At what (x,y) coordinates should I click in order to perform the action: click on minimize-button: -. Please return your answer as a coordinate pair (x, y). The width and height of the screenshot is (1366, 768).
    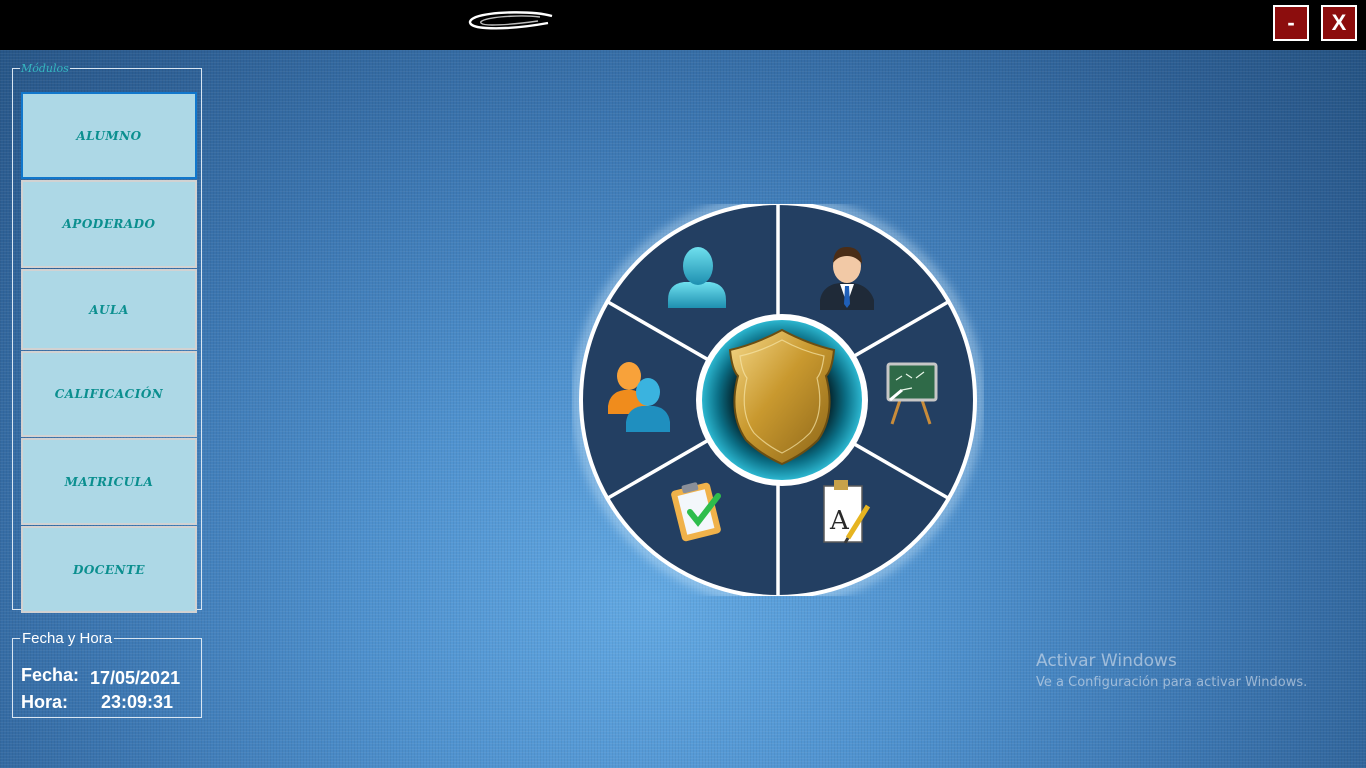
    Looking at the image, I should click on (1291, 23).